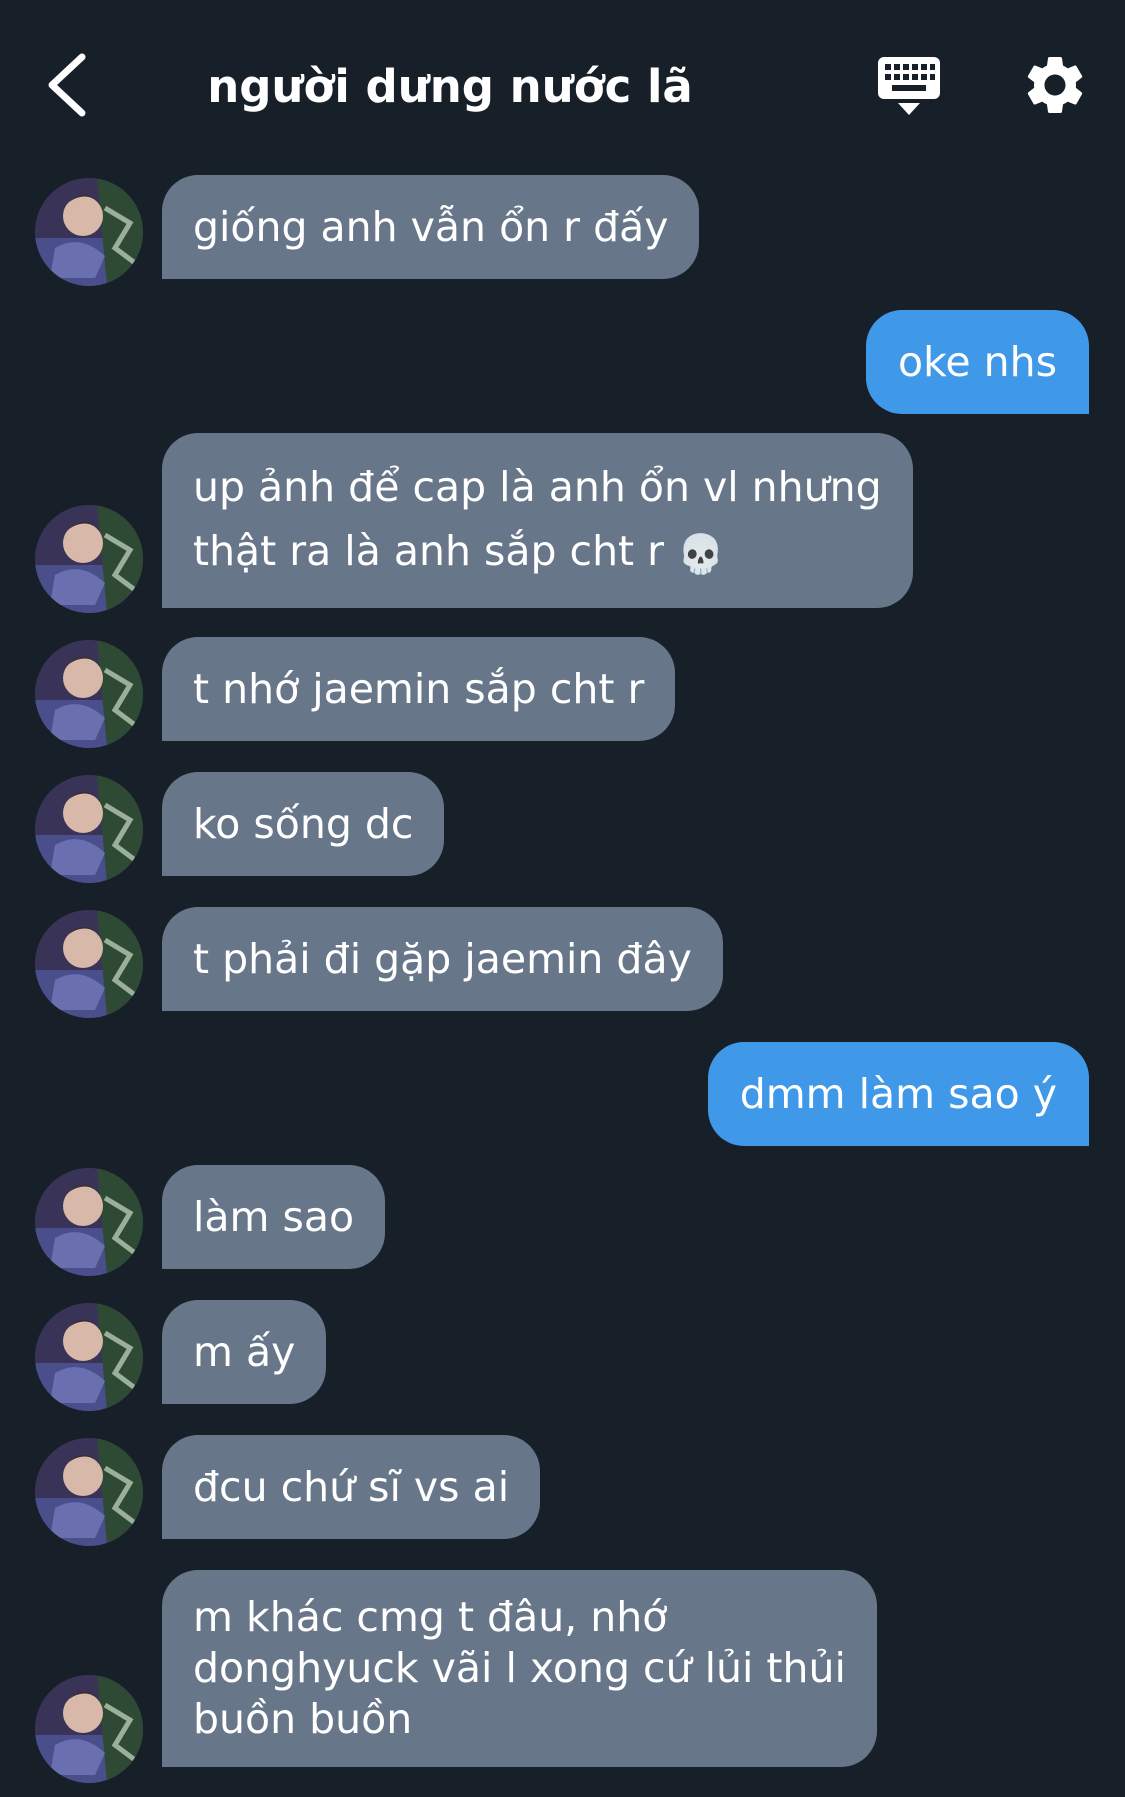  I want to click on chat-header: người dưng nước lã, so click(562, 85).